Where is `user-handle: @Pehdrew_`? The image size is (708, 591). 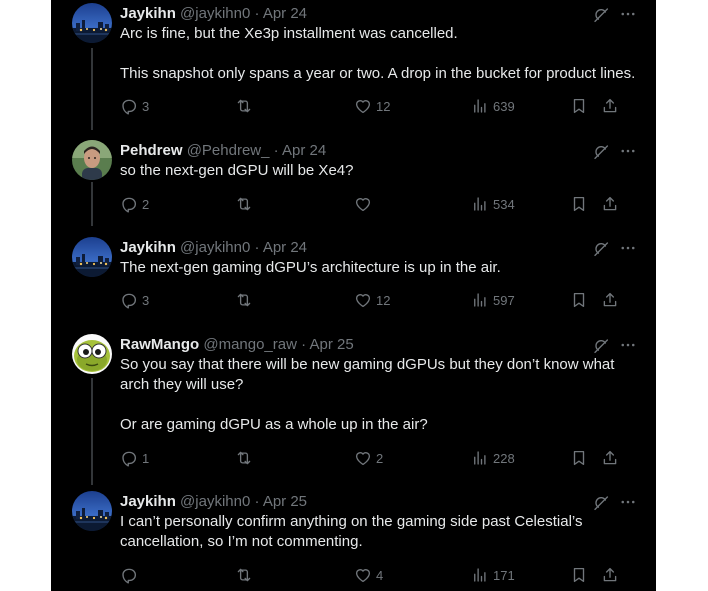
user-handle: @Pehdrew_ is located at coordinates (228, 150).